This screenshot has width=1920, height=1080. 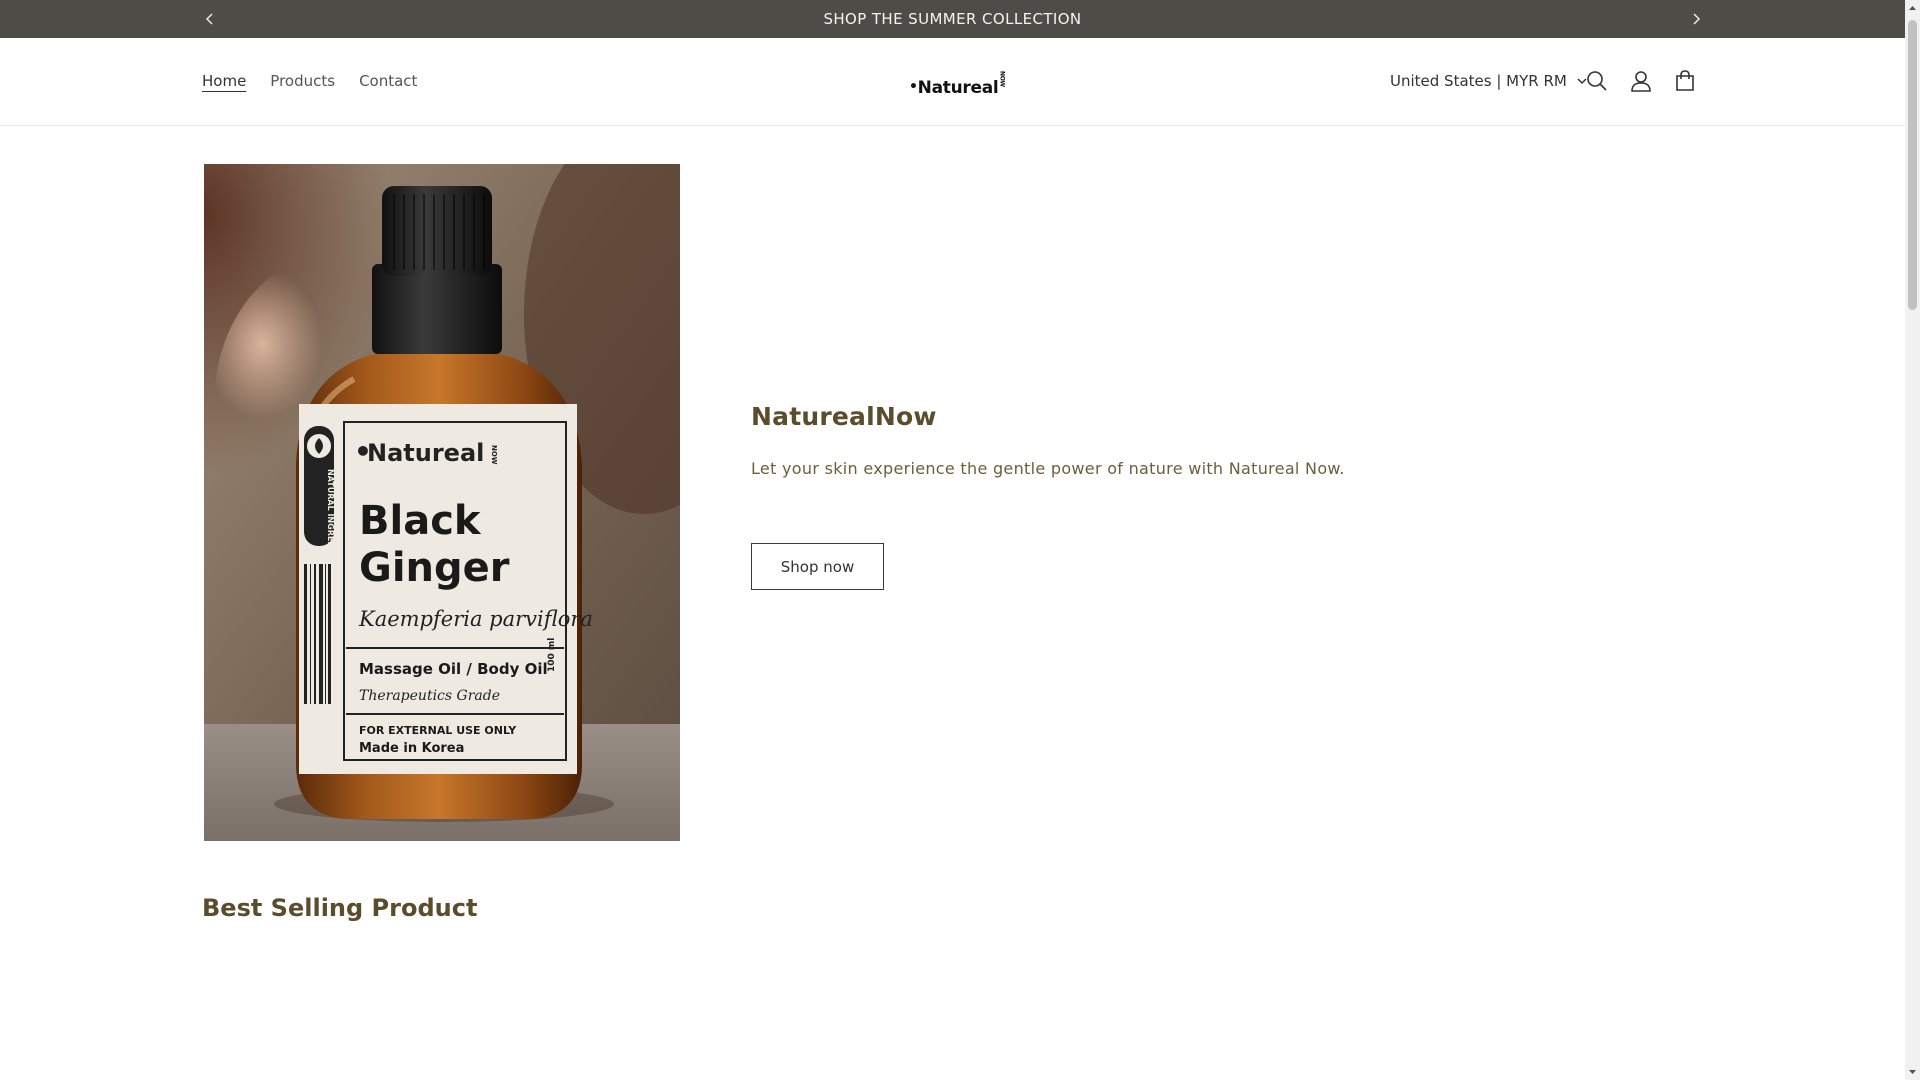 What do you see at coordinates (1912, 1072) in the screenshot?
I see `scroll-down-arrow-icon` at bounding box center [1912, 1072].